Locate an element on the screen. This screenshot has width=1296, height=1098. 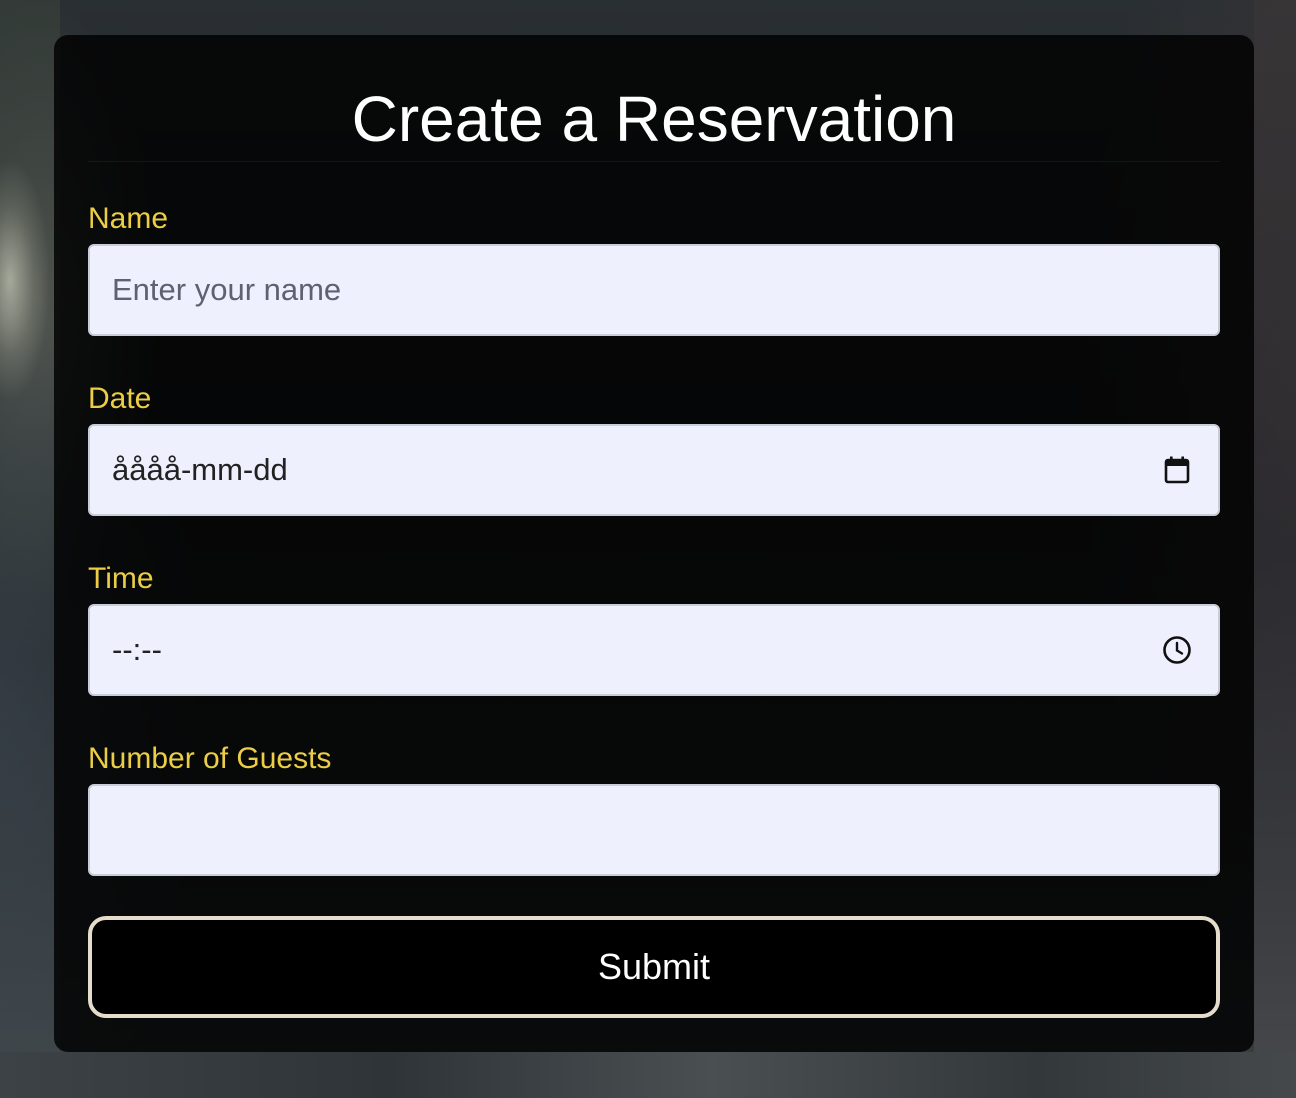
page-title: Create a Reservation is located at coordinates (654, 119).